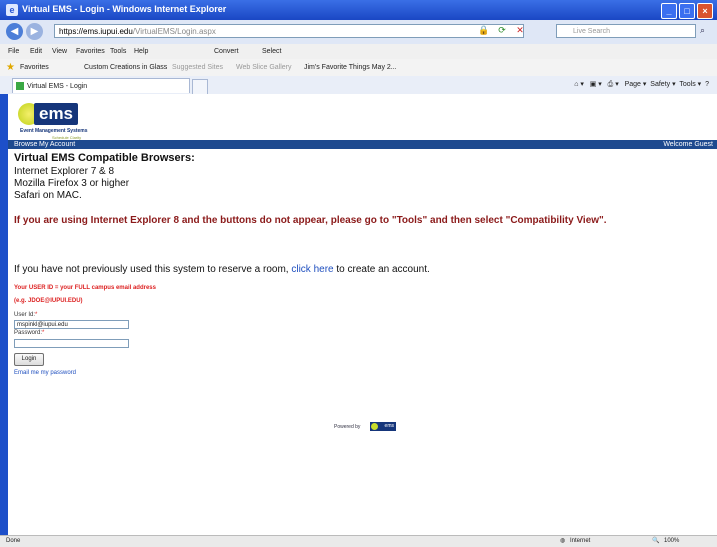 This screenshot has height=547, width=717. Describe the element at coordinates (34, 67) in the screenshot. I see `favorites-button: Favorites` at that location.